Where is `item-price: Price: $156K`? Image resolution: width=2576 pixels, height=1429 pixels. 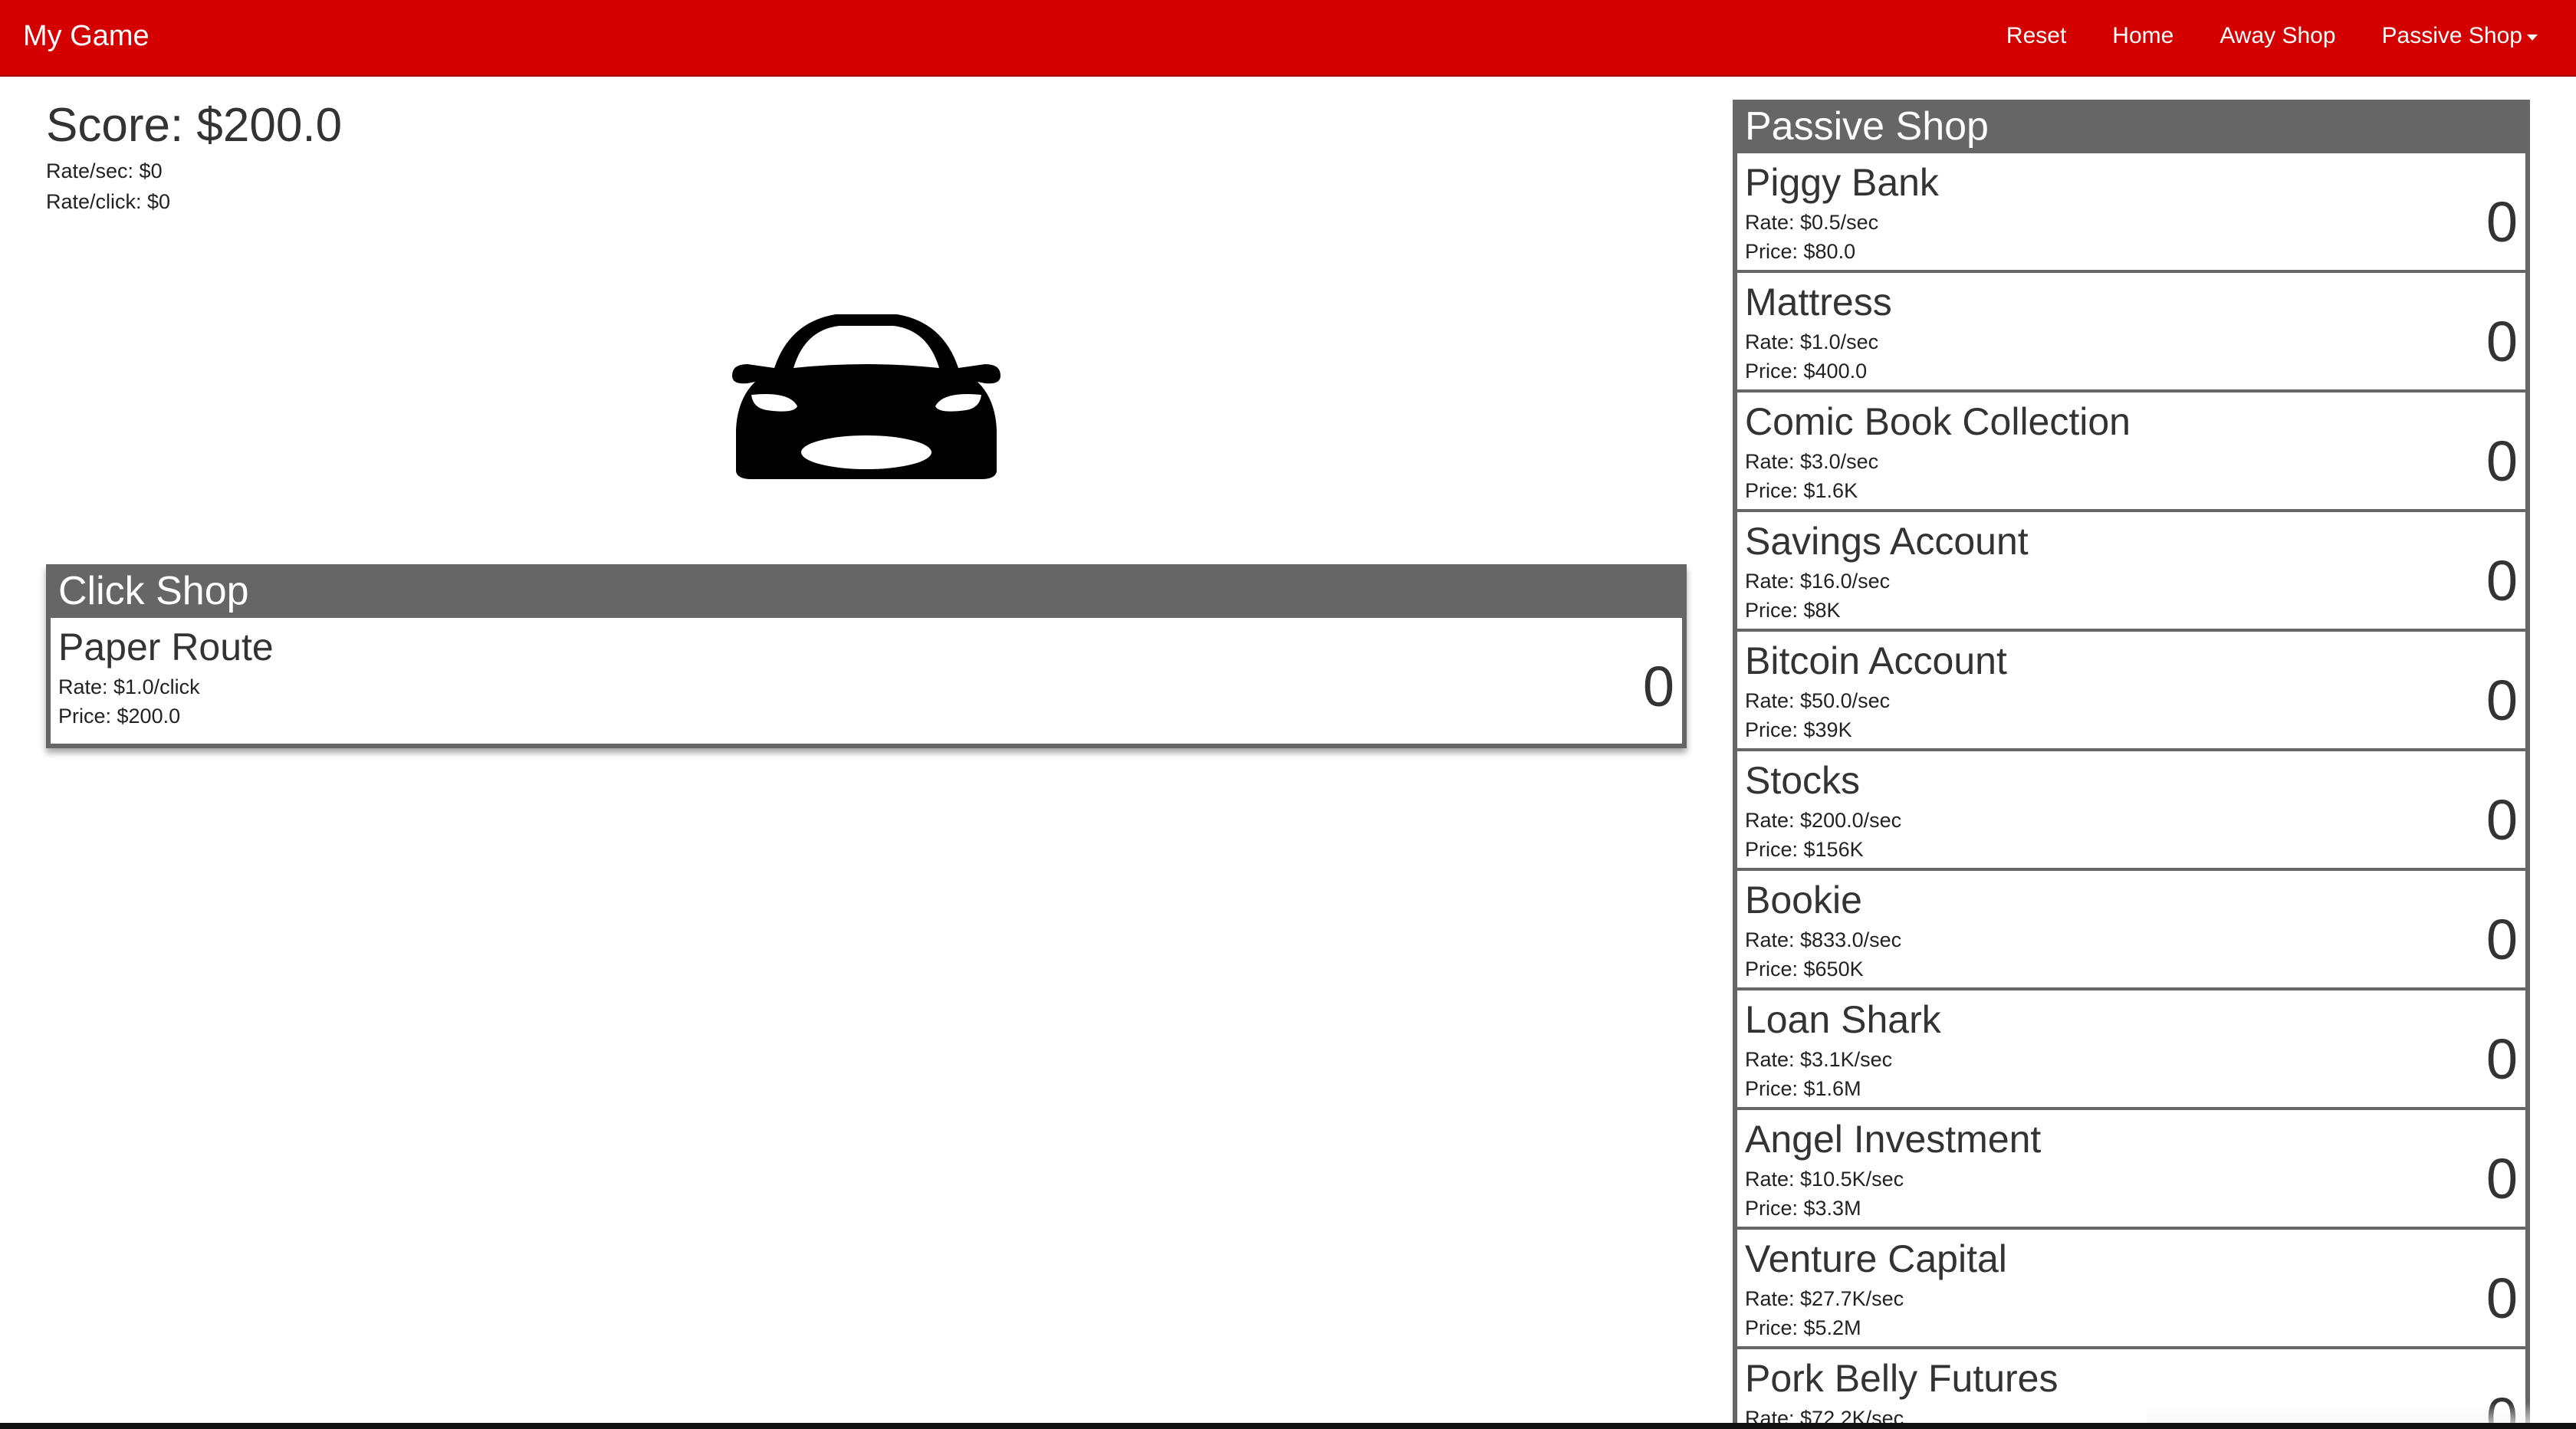 item-price: Price: $156K is located at coordinates (1804, 849).